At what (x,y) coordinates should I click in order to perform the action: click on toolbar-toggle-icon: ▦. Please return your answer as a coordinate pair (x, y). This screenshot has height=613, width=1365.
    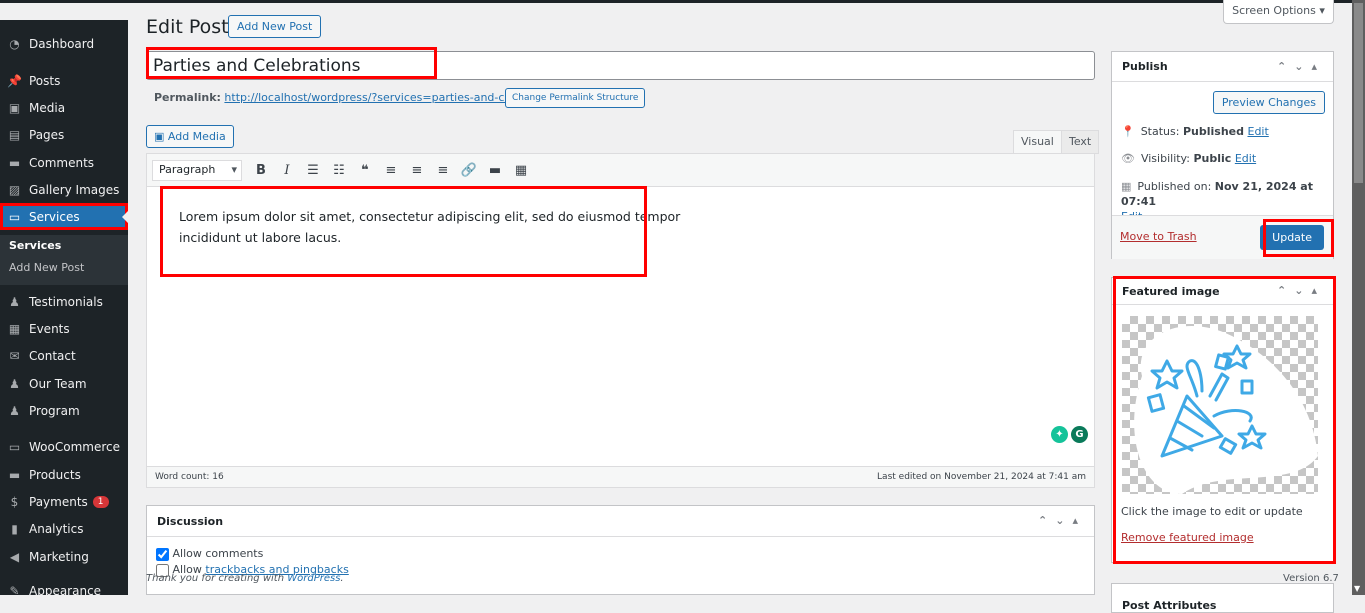
    Looking at the image, I should click on (521, 170).